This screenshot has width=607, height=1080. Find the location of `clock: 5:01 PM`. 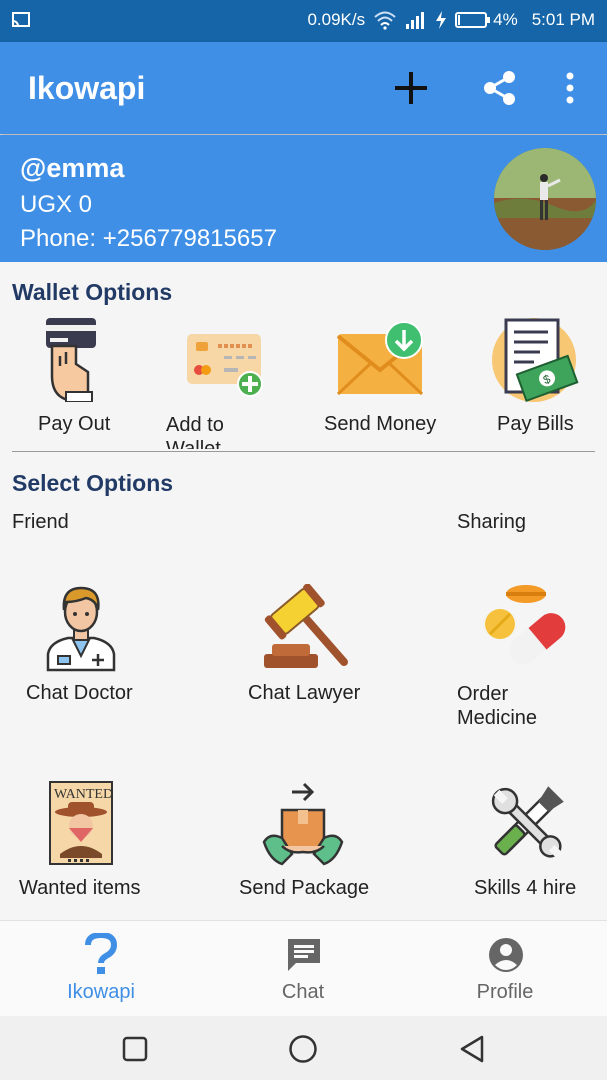

clock: 5:01 PM is located at coordinates (563, 19).